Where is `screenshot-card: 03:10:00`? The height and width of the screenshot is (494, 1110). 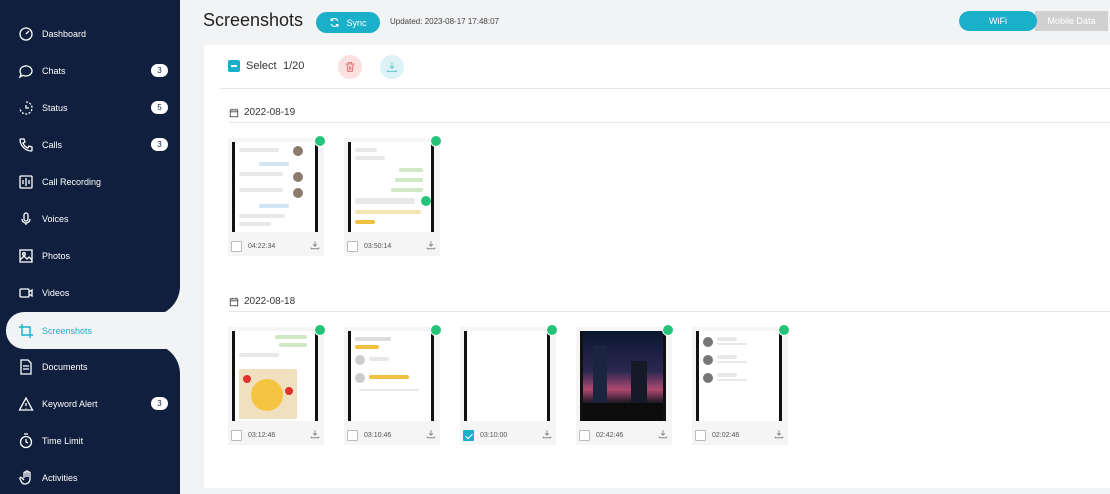 screenshot-card: 03:10:00 is located at coordinates (509, 384).